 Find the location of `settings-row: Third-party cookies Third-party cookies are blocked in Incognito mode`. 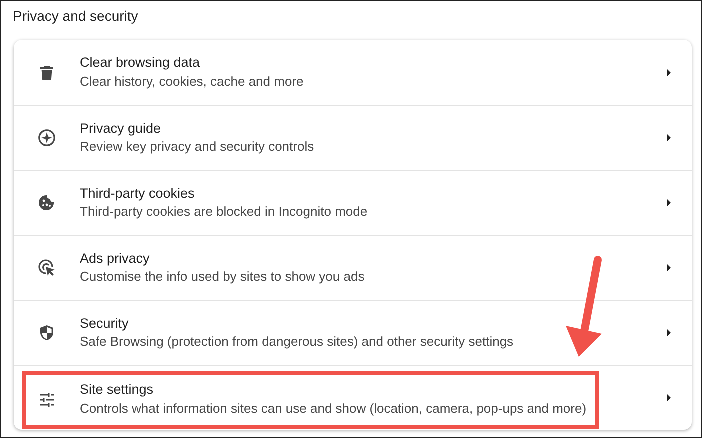

settings-row: Third-party cookies Third-party cookies are blocked in Incognito mode is located at coordinates (353, 202).